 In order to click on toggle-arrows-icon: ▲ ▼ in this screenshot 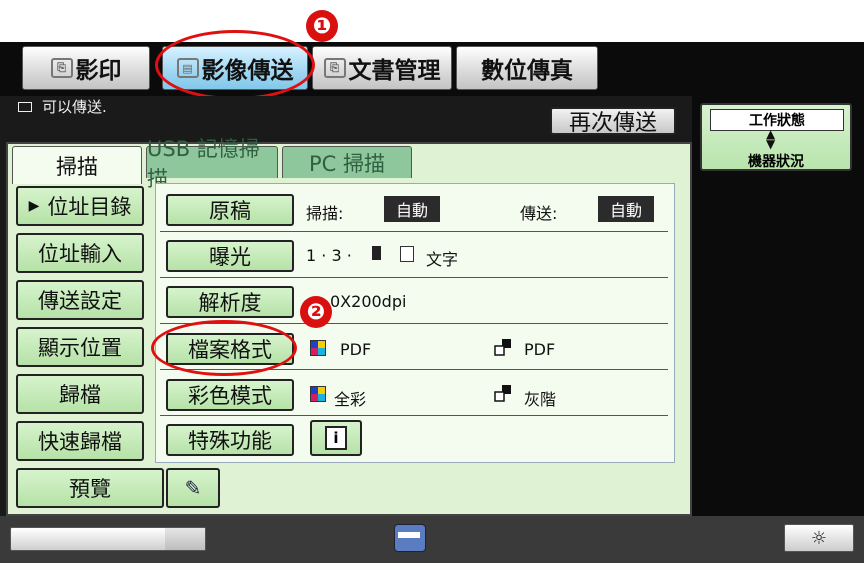, I will do `click(771, 139)`.